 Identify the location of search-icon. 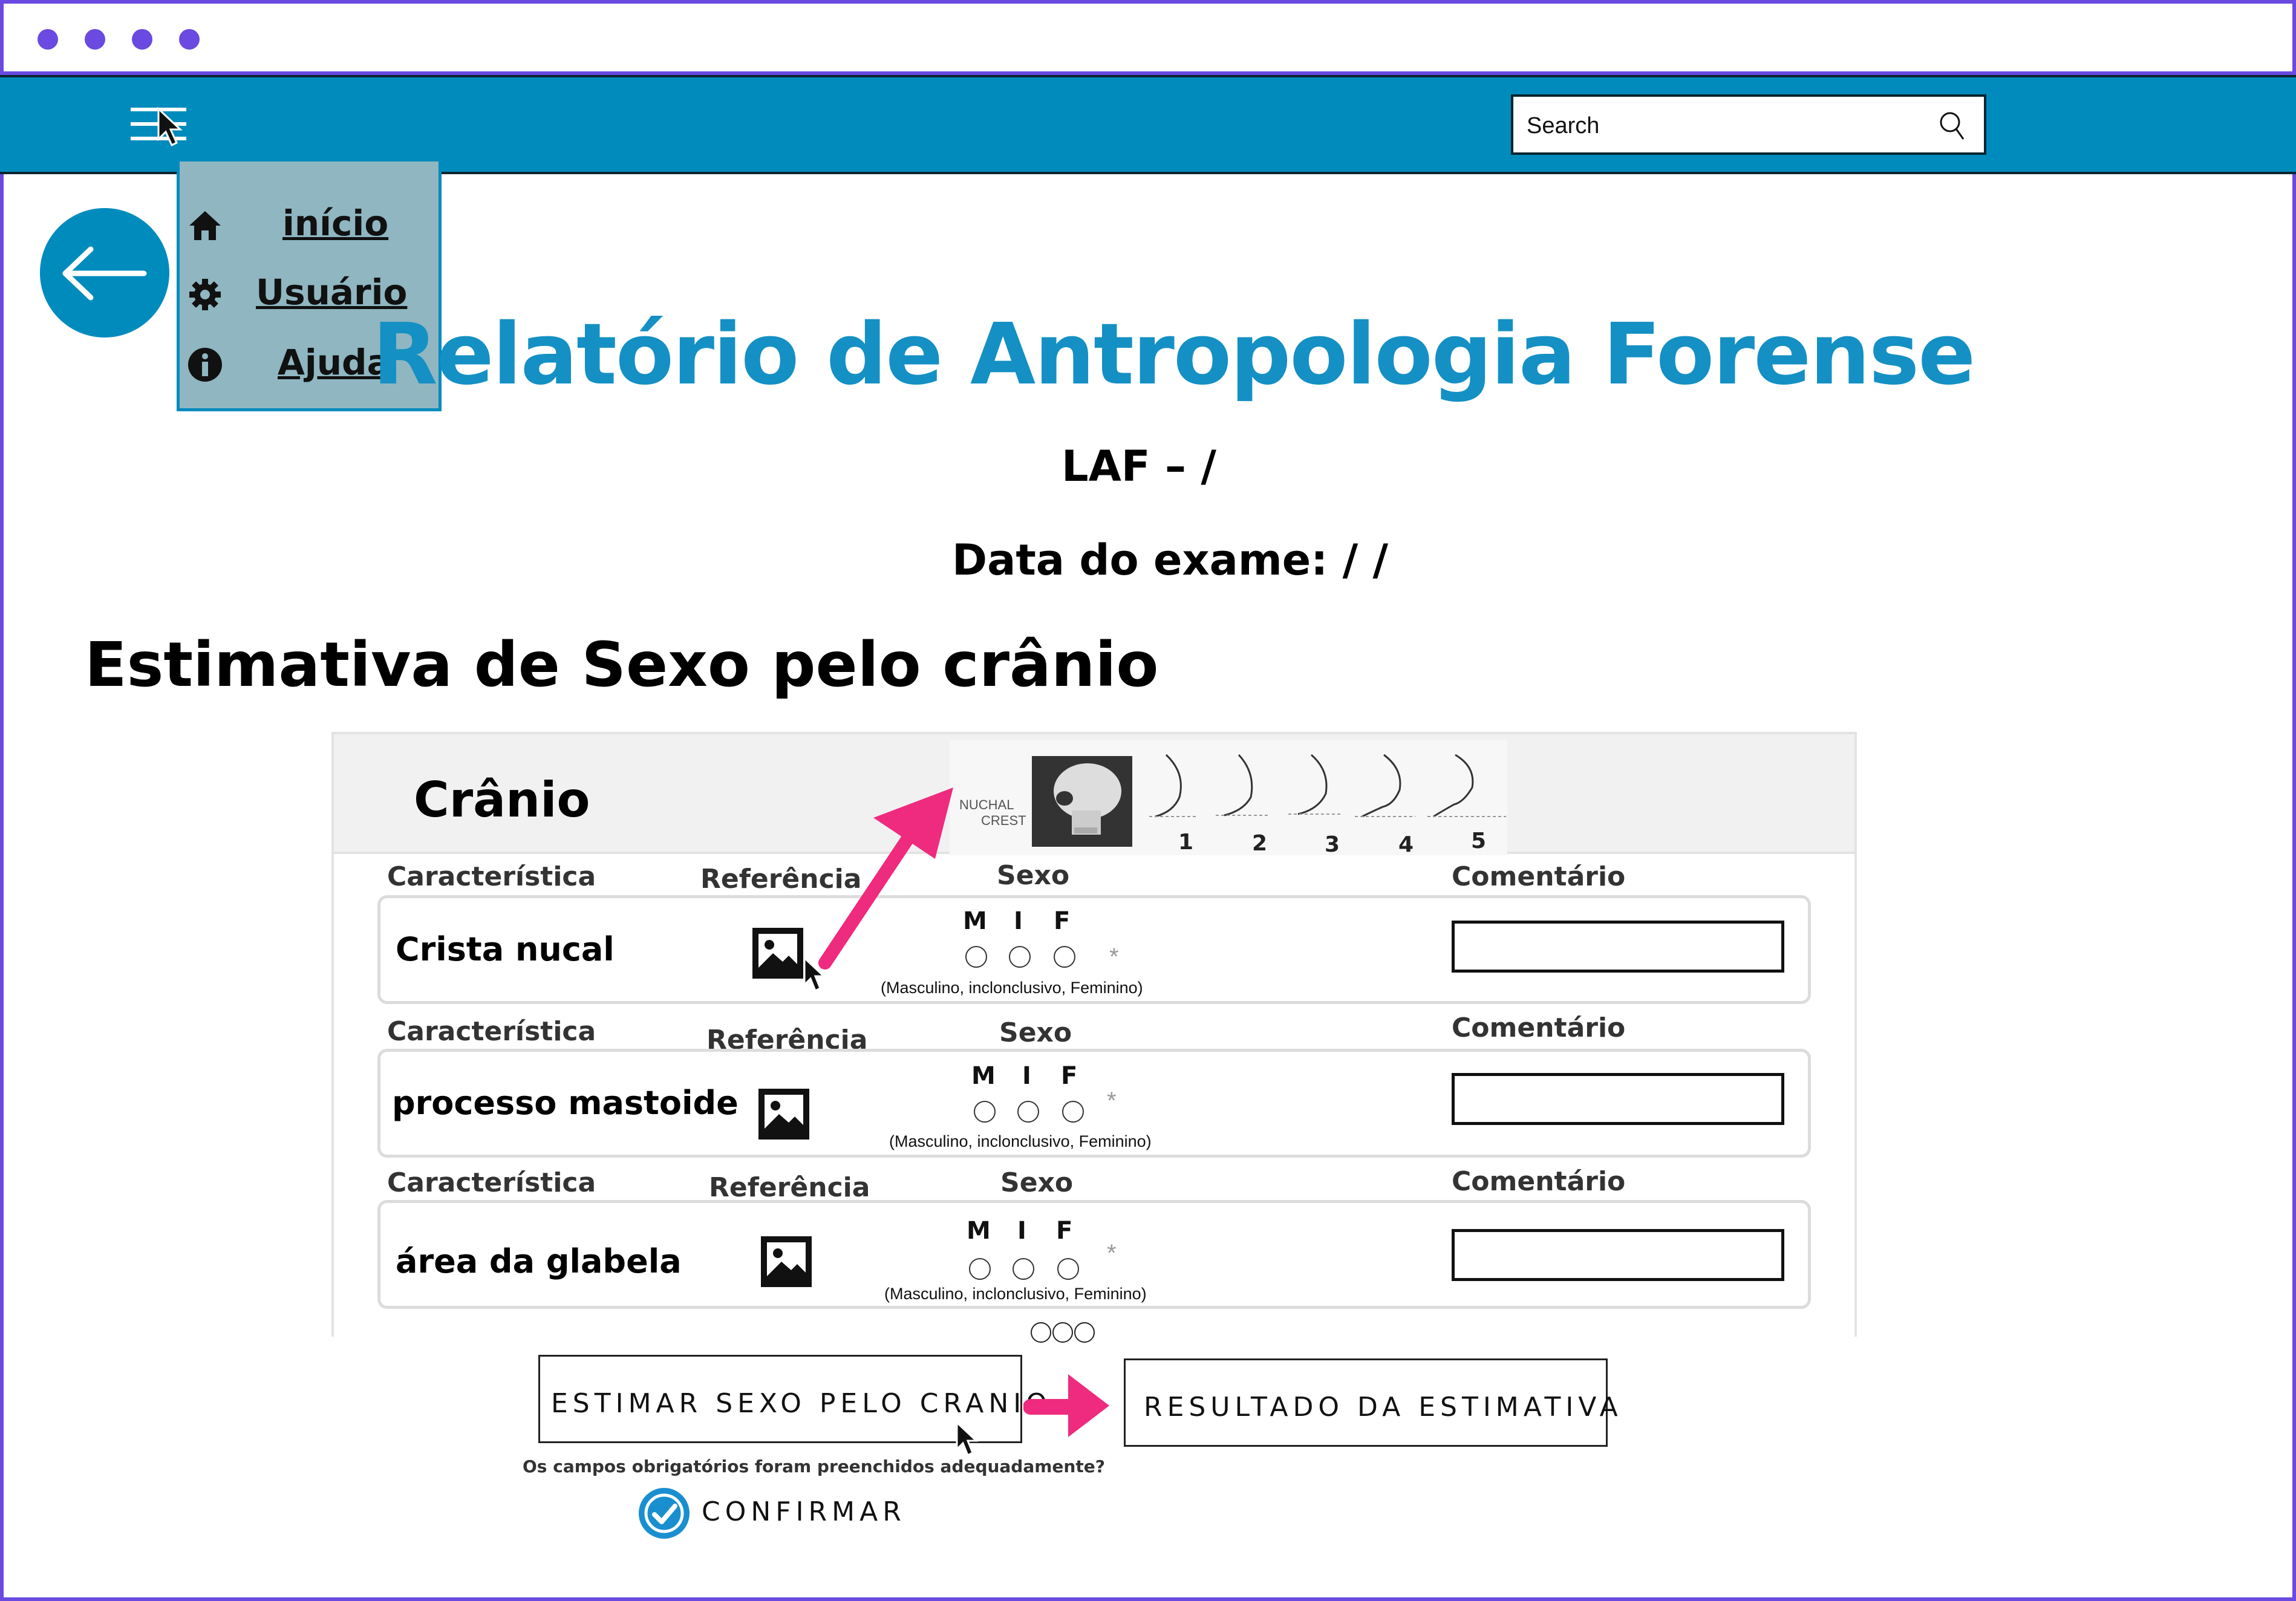
(1953, 126).